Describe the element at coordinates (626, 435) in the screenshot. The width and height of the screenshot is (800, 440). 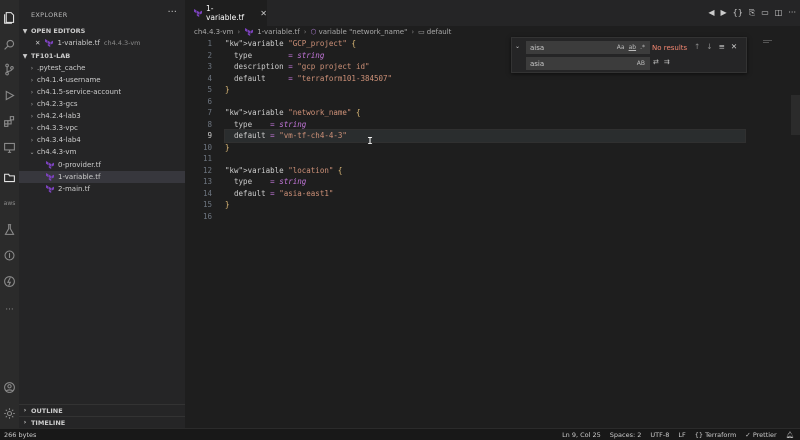
I see `status-indentation: Spaces: 2` at that location.